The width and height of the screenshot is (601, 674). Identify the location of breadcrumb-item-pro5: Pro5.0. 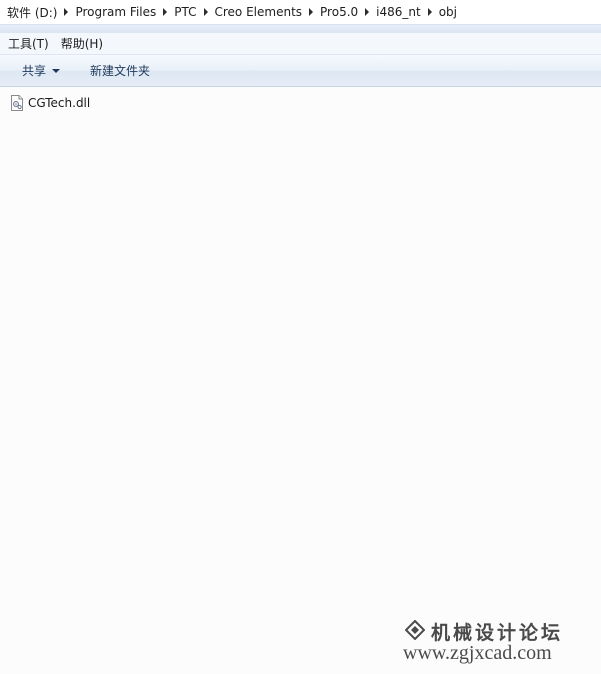
(339, 12).